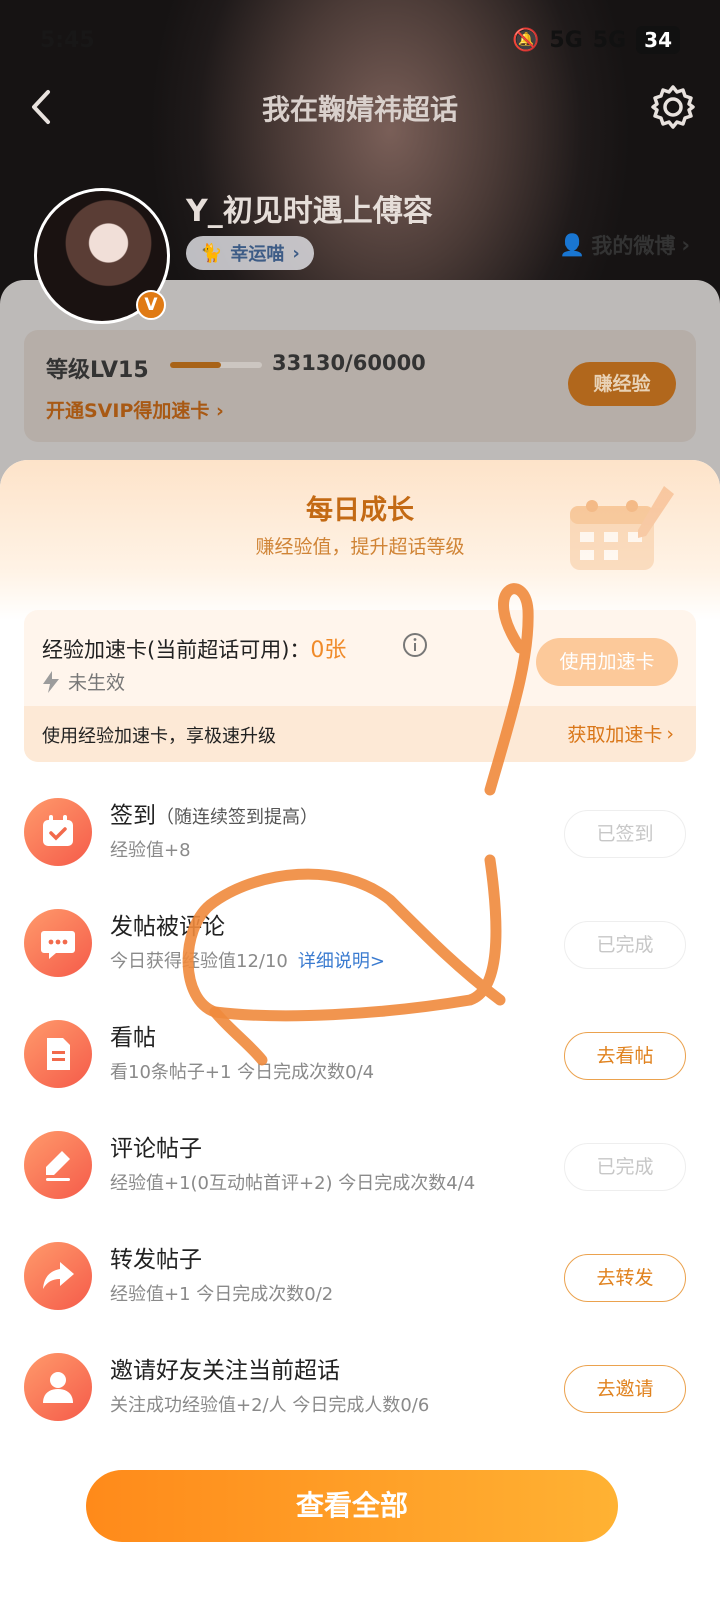  What do you see at coordinates (622, 528) in the screenshot?
I see `calendar-decoration-icon` at bounding box center [622, 528].